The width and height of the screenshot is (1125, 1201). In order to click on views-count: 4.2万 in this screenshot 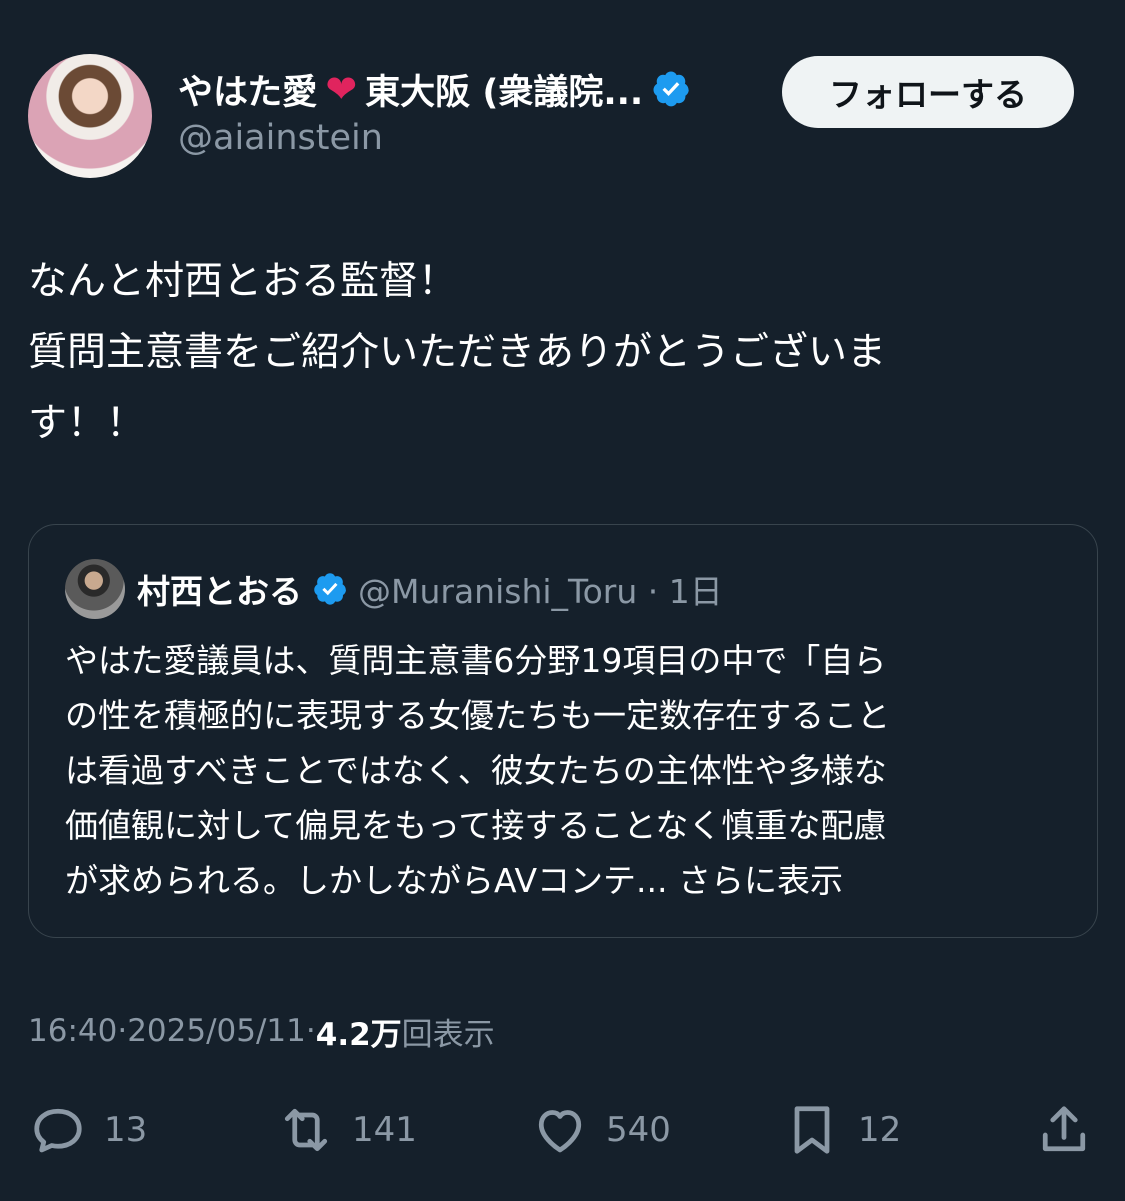, I will do `click(358, 1034)`.